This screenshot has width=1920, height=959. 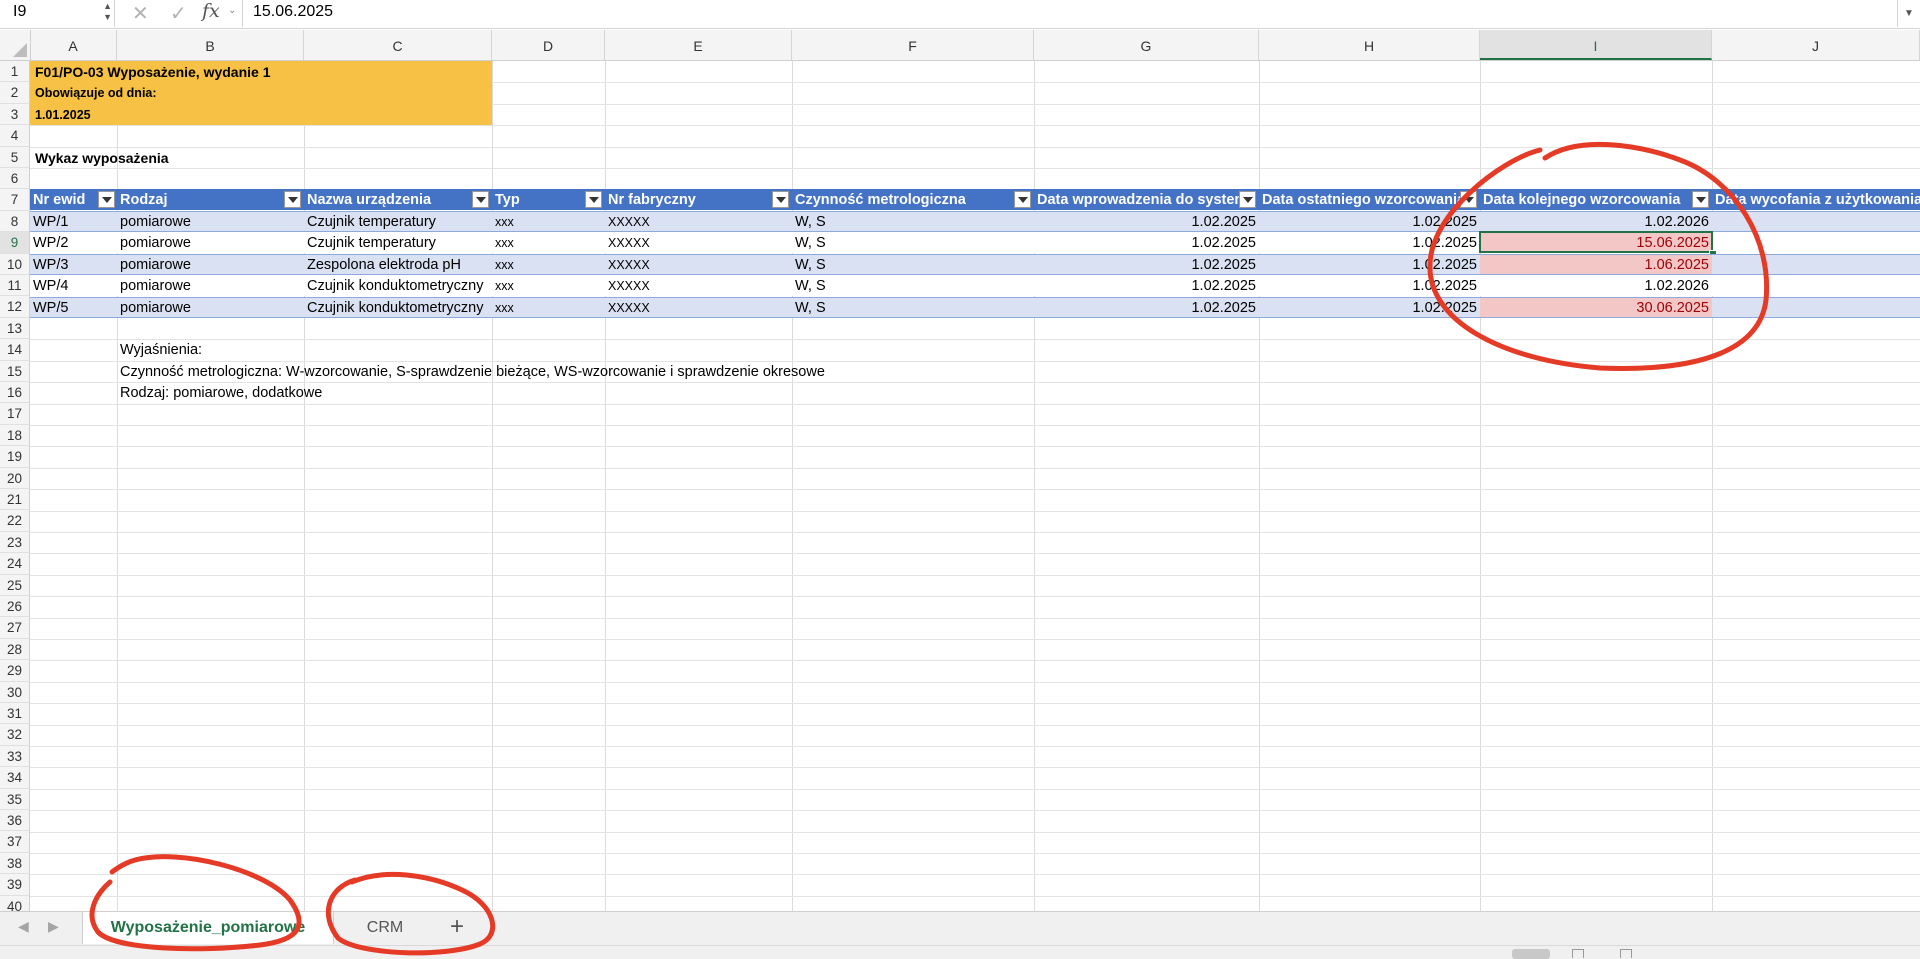 What do you see at coordinates (15, 93) in the screenshot?
I see `row-header: 2` at bounding box center [15, 93].